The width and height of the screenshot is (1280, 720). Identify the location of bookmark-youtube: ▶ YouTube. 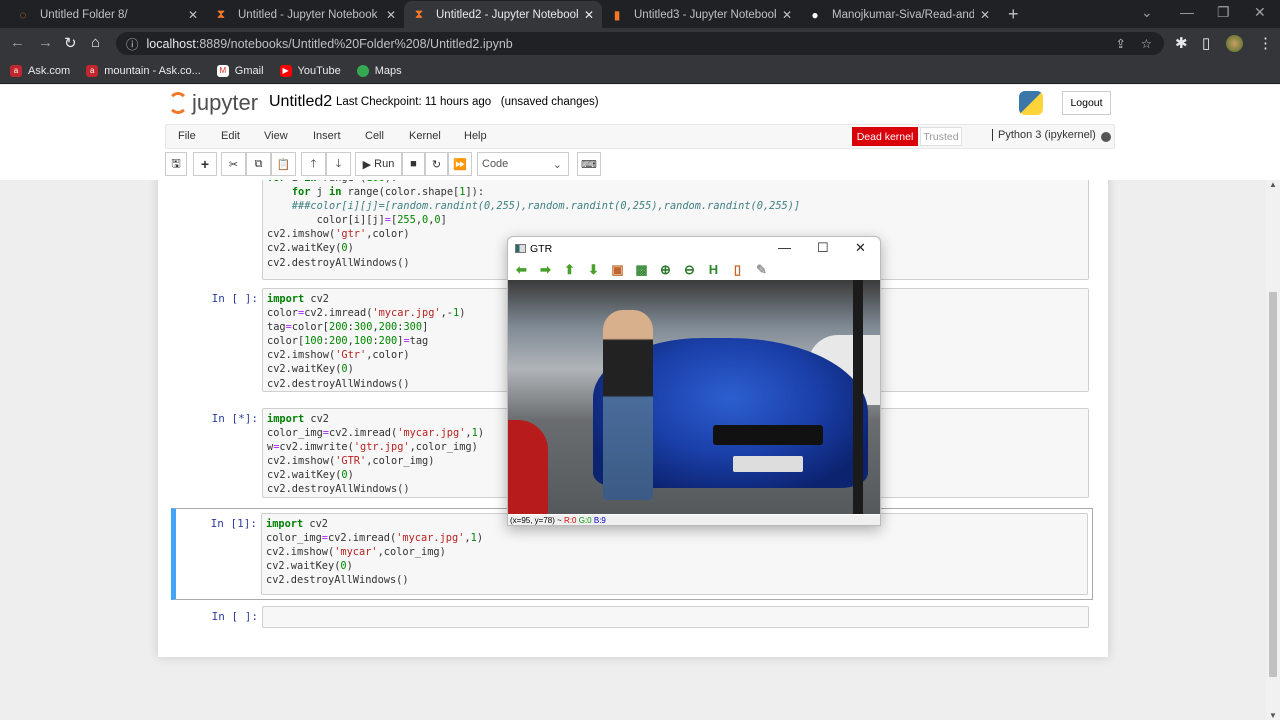
(310, 70).